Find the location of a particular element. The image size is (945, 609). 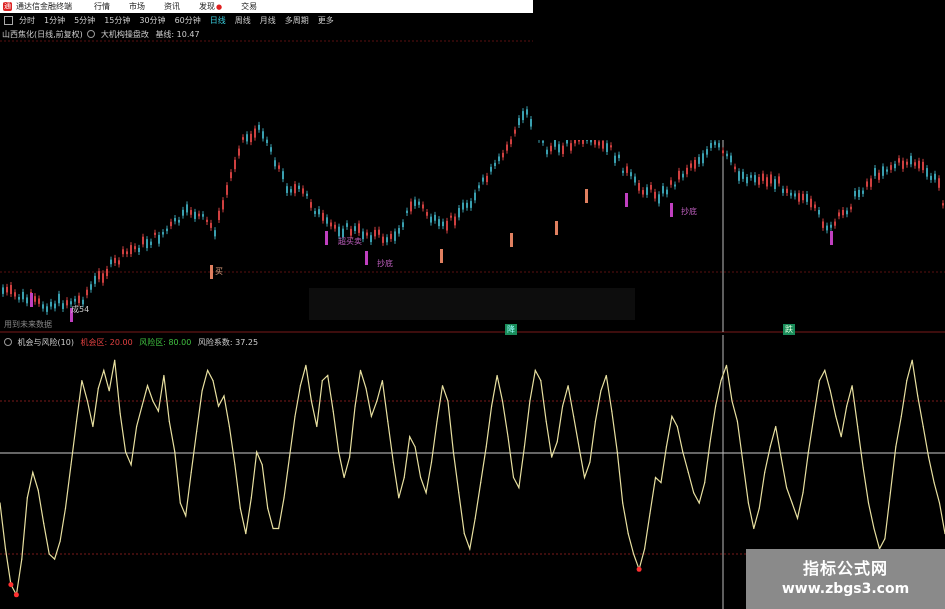

watermark-line1: 指标公式网 is located at coordinates (845, 568).